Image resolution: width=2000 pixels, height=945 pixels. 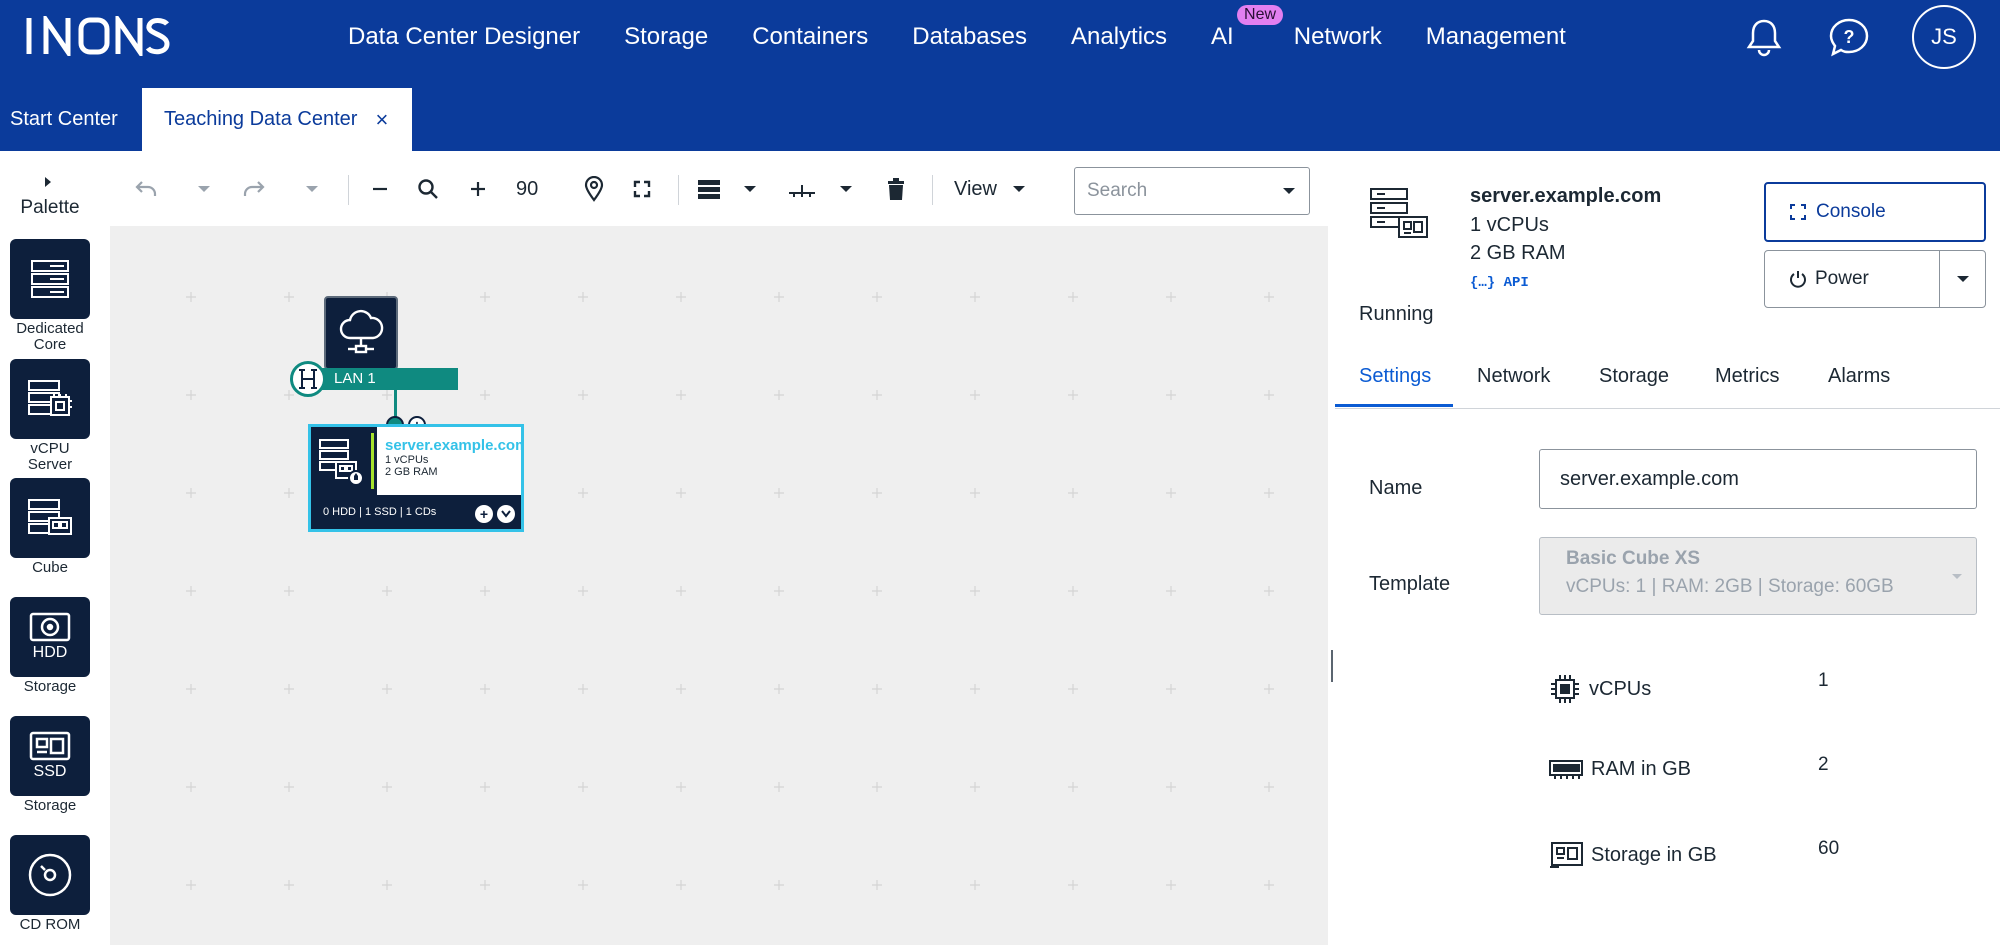 I want to click on view-menu-button: View, so click(x=989, y=189).